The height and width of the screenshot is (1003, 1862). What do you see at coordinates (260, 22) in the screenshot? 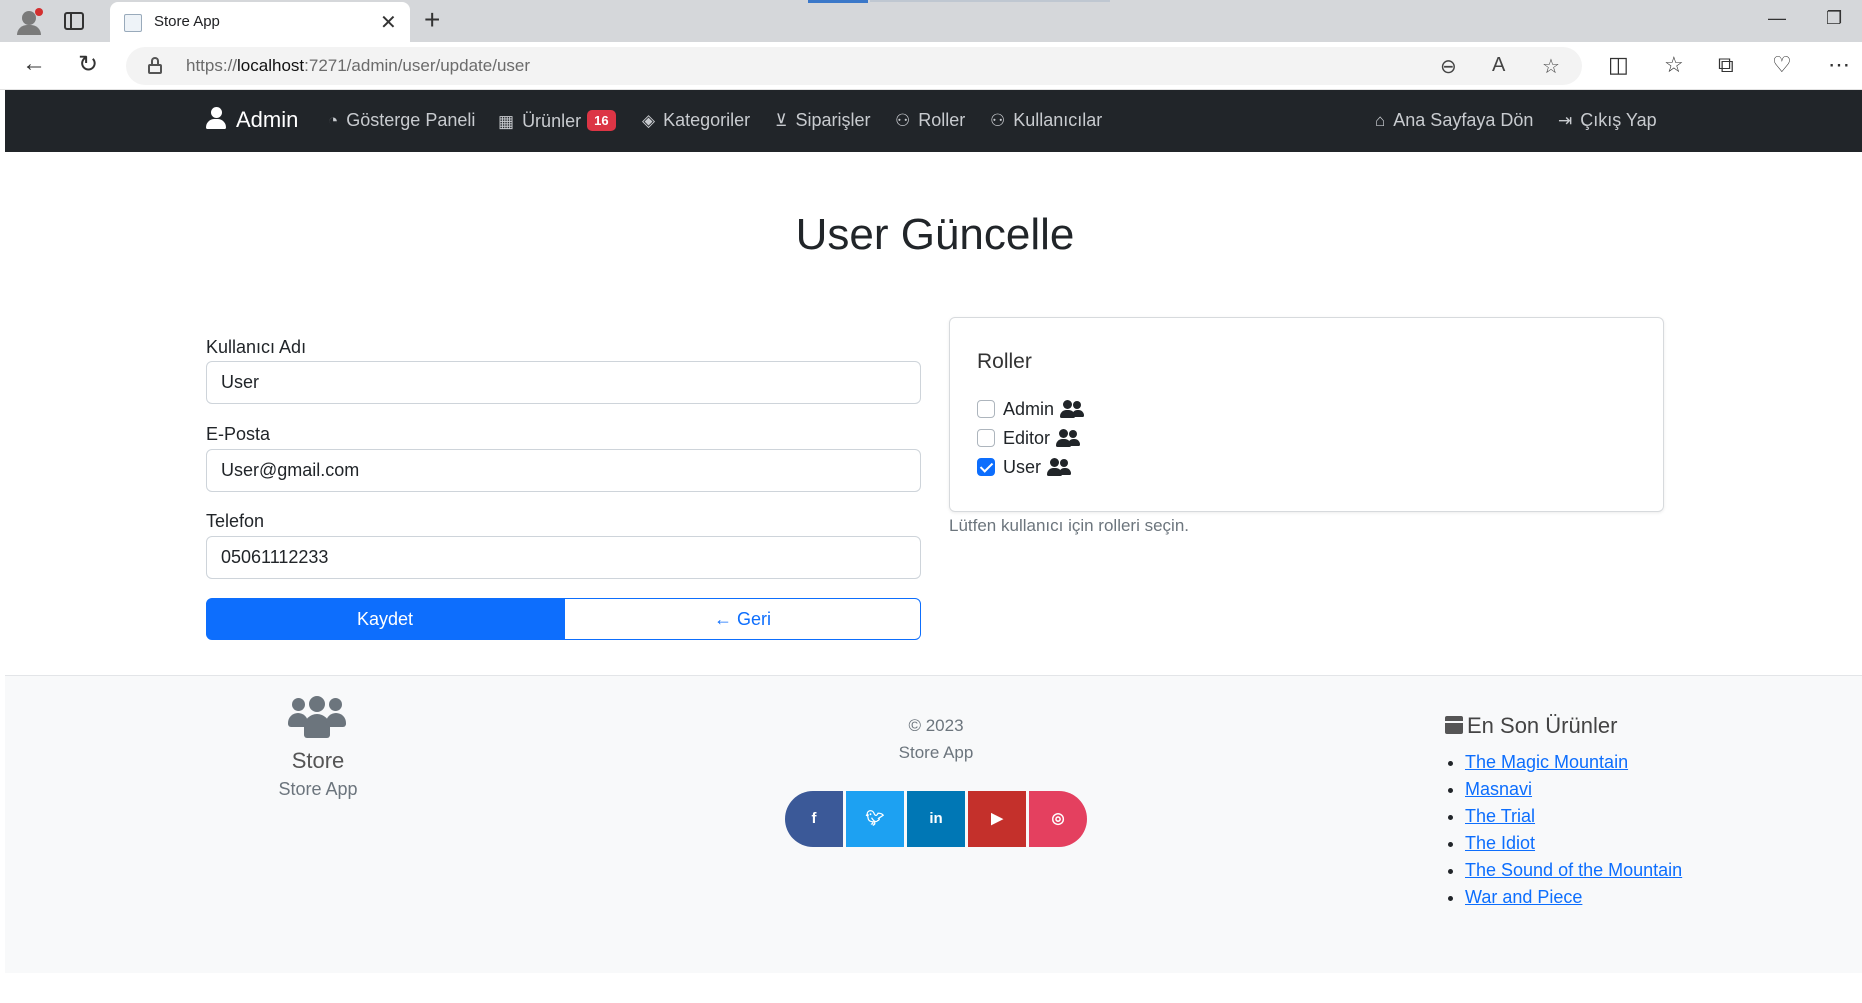
I see `browser-tab: Store App ✕` at bounding box center [260, 22].